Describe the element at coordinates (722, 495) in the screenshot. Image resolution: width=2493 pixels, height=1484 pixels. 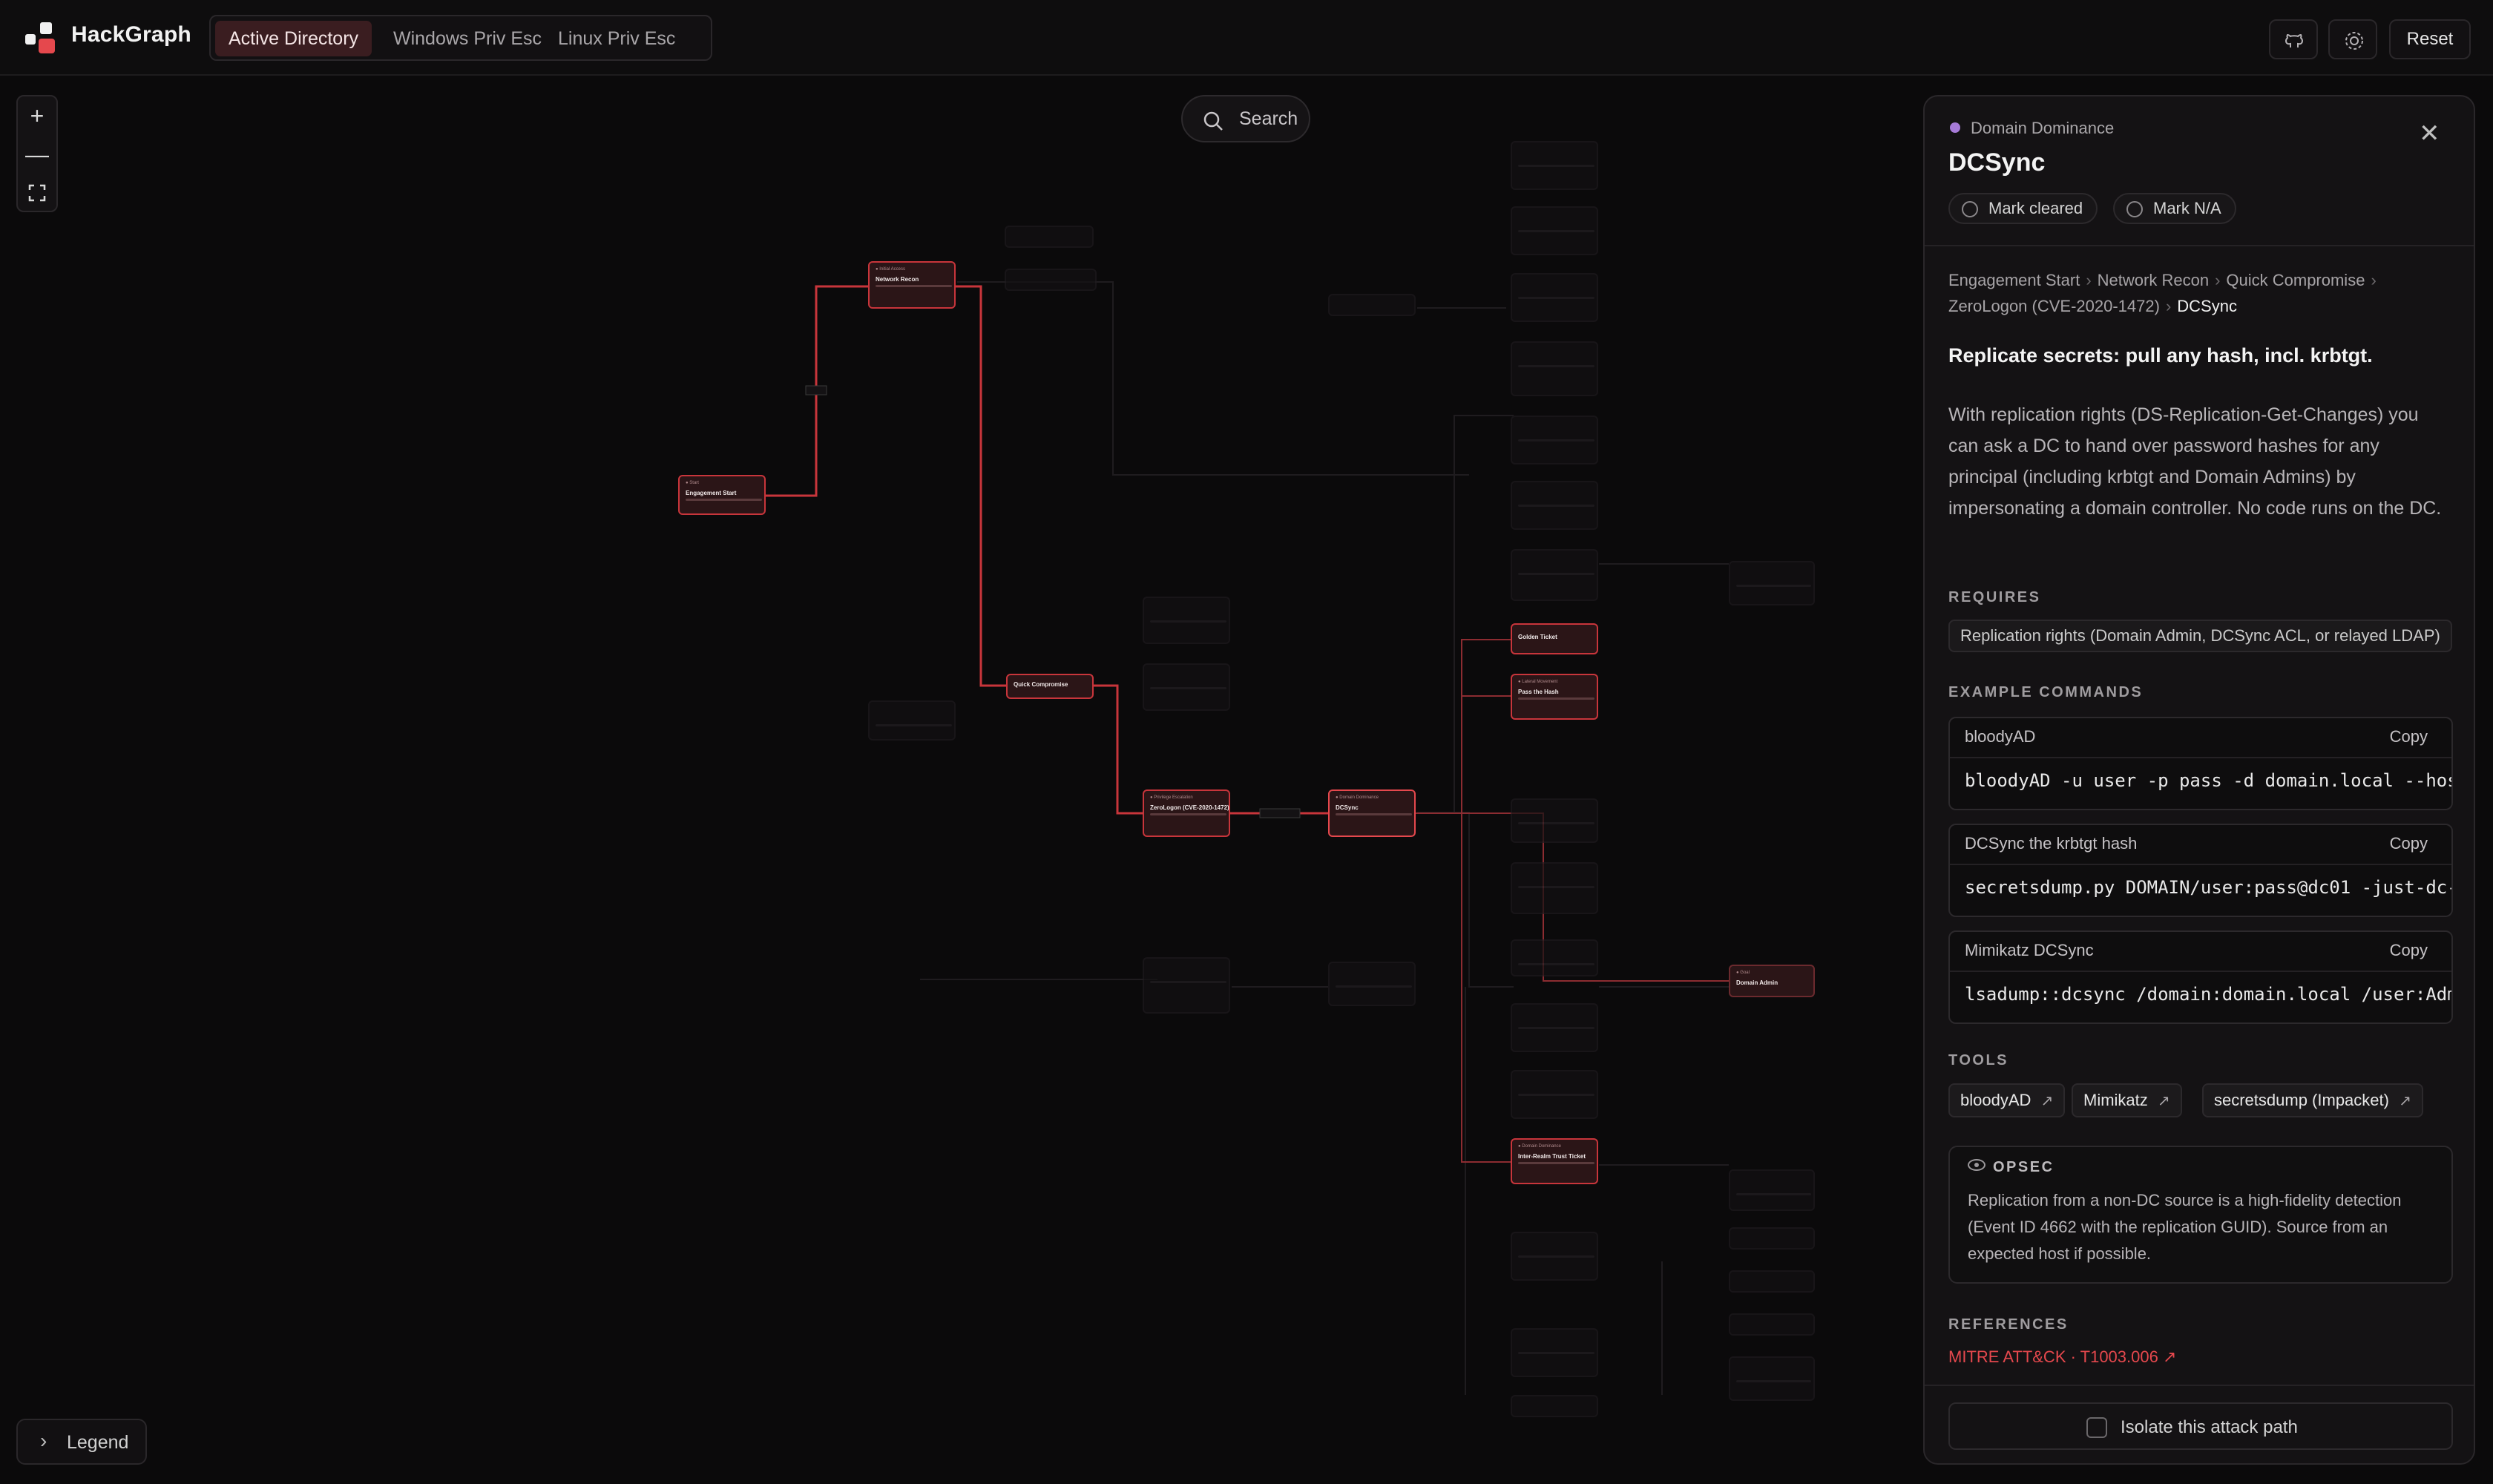
I see `graph-node-engagement-start: ● Start Engagement Start` at that location.